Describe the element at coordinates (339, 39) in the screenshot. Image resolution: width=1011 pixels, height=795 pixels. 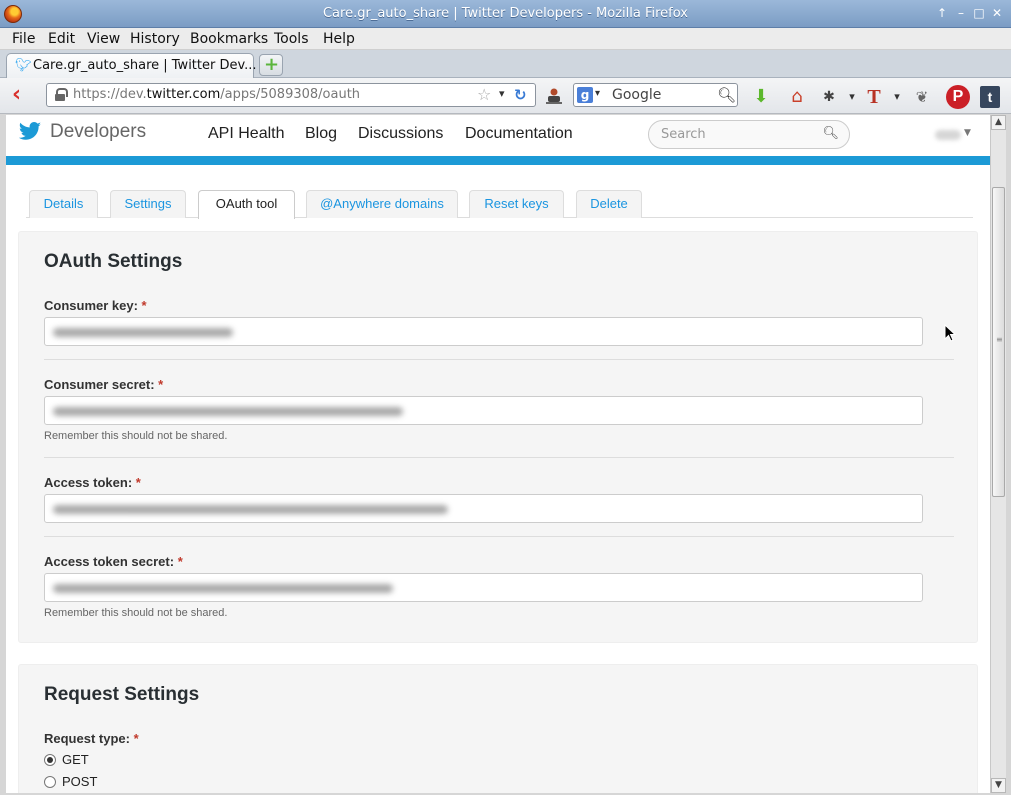
I see `menu-help: Help` at that location.